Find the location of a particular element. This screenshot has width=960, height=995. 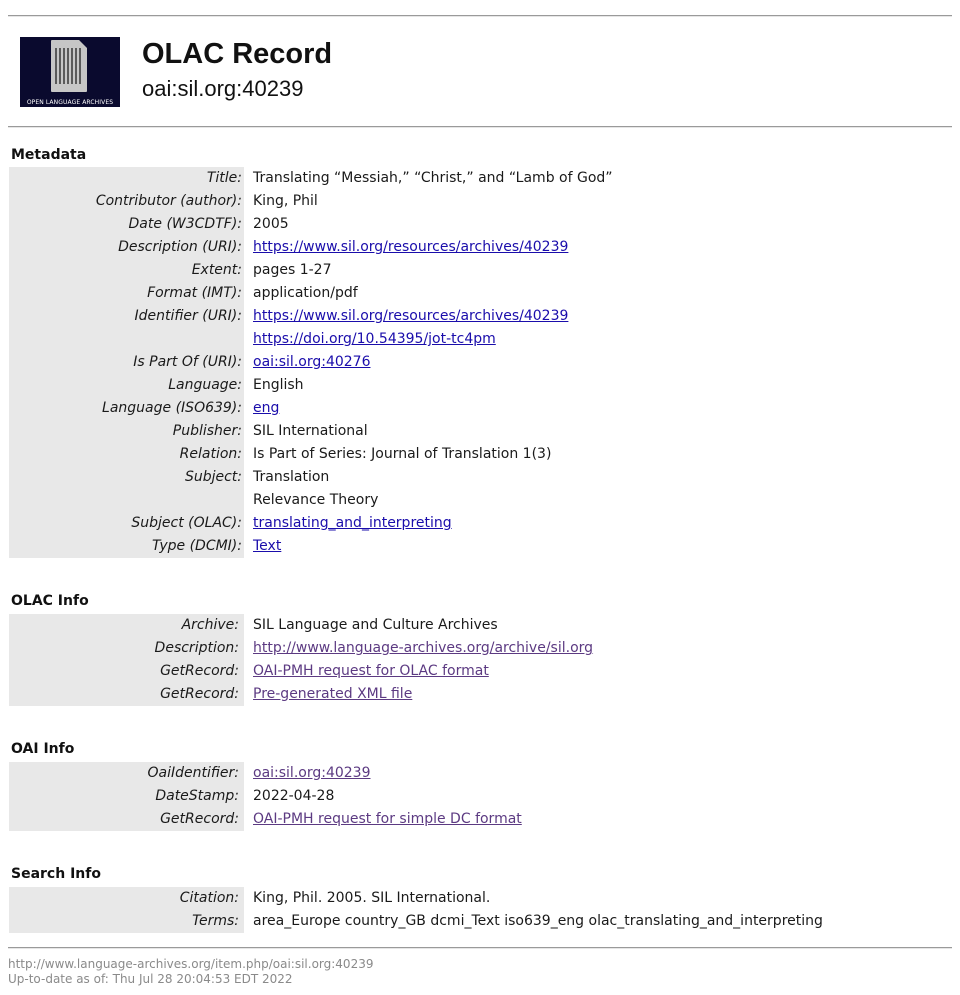

field-label: Title: is located at coordinates (224, 178).